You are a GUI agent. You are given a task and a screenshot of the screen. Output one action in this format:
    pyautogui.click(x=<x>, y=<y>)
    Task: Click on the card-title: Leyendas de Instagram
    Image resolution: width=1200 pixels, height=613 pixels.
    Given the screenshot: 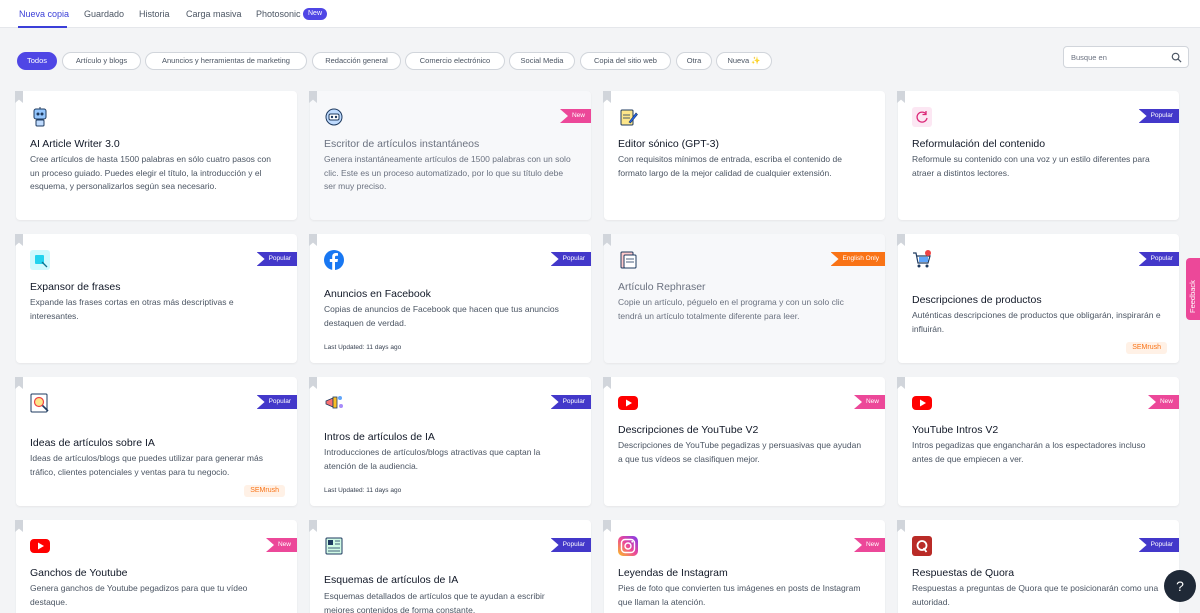 What is the action you would take?
    pyautogui.click(x=673, y=573)
    